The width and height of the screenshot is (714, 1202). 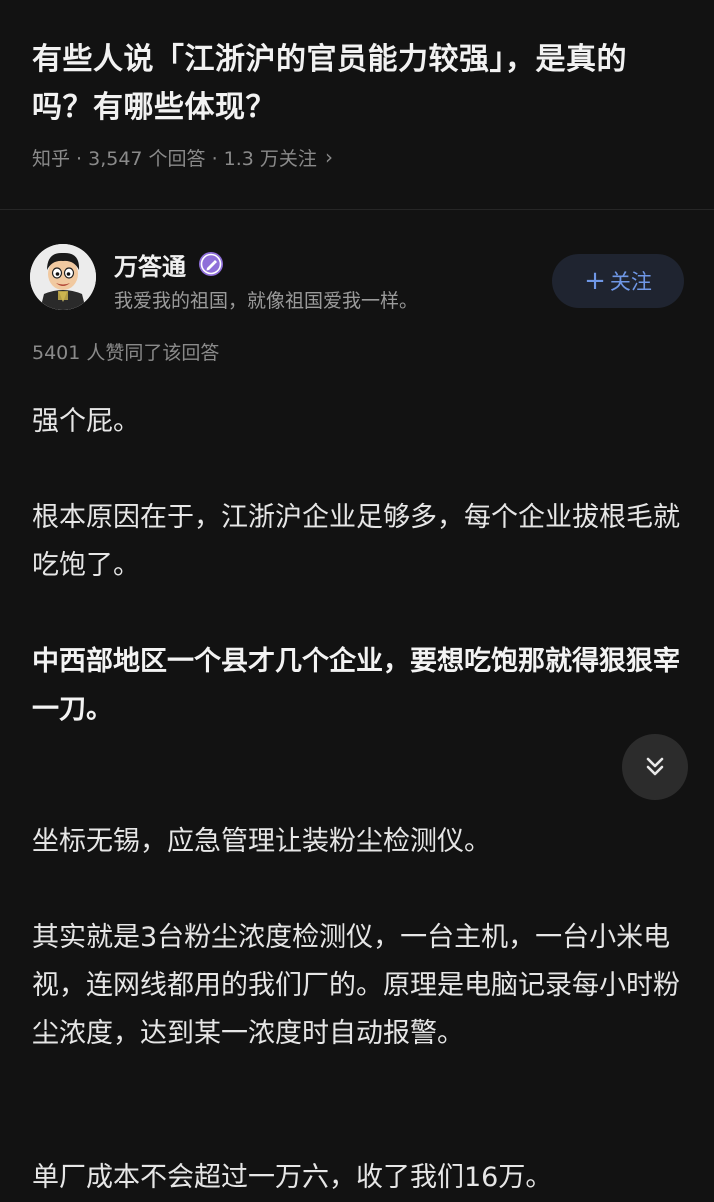 I want to click on vote-count: 5401 人赞同了该回答, so click(x=126, y=353).